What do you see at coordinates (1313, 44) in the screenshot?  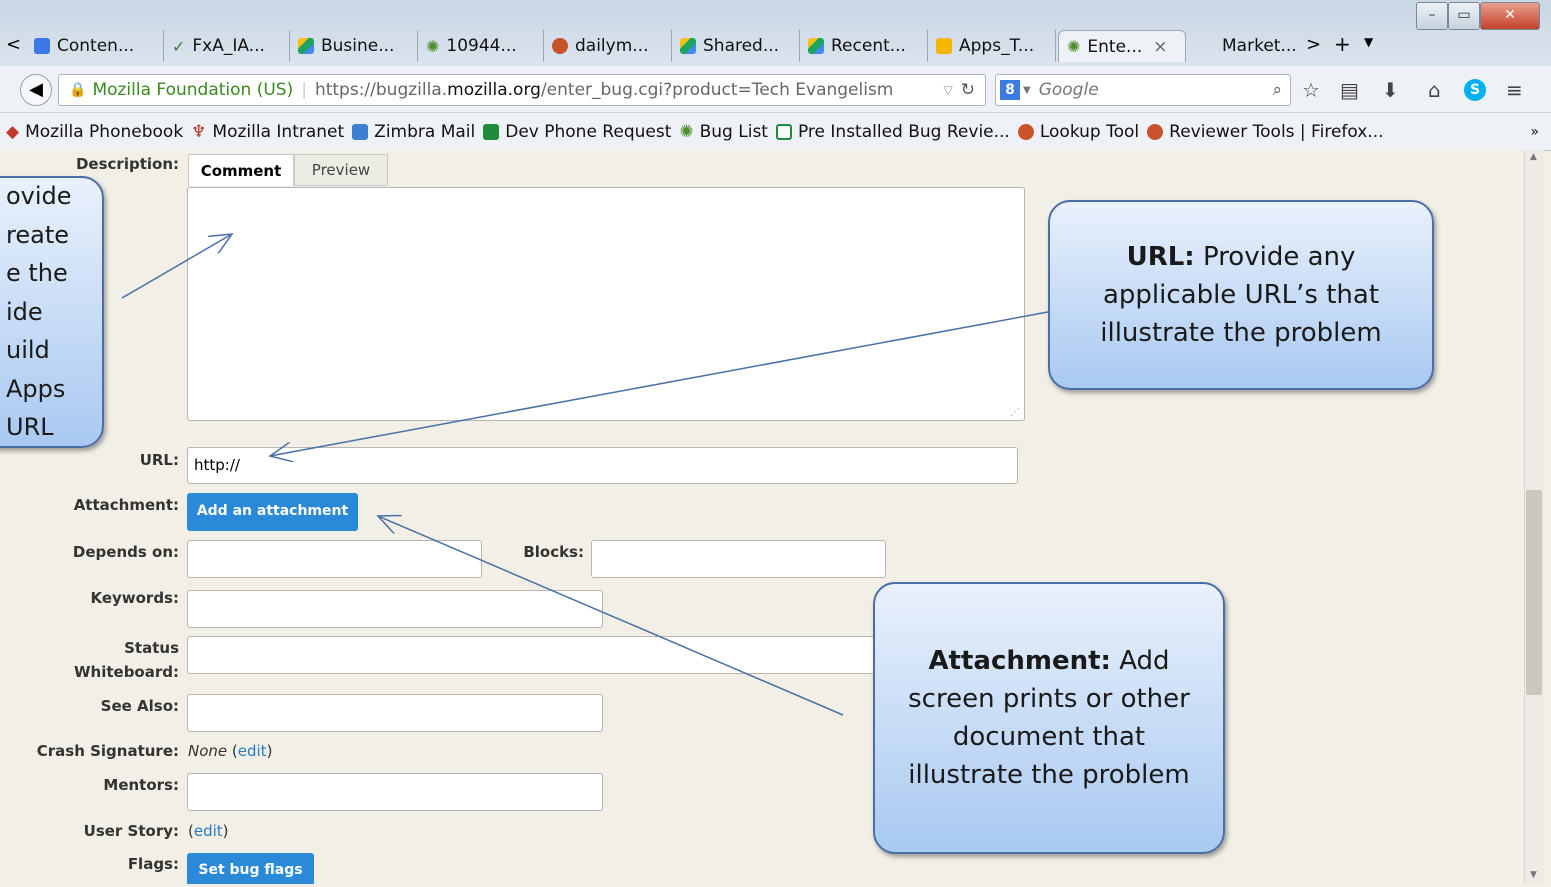 I see `tab-scroll-right-icon: >` at bounding box center [1313, 44].